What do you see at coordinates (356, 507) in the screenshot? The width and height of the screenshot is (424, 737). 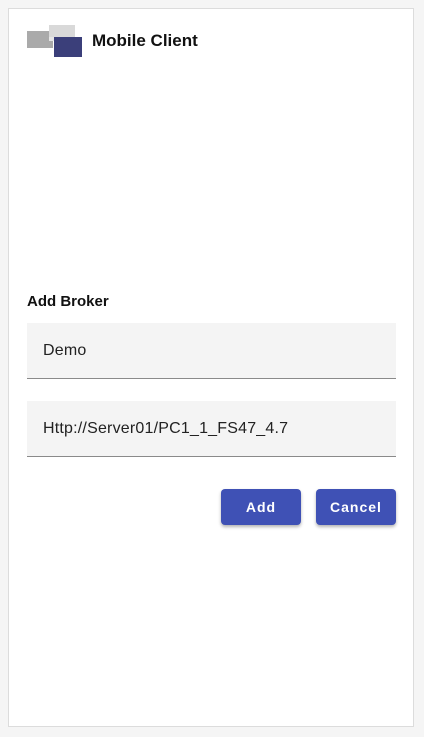 I see `cancel-button: Cancel` at bounding box center [356, 507].